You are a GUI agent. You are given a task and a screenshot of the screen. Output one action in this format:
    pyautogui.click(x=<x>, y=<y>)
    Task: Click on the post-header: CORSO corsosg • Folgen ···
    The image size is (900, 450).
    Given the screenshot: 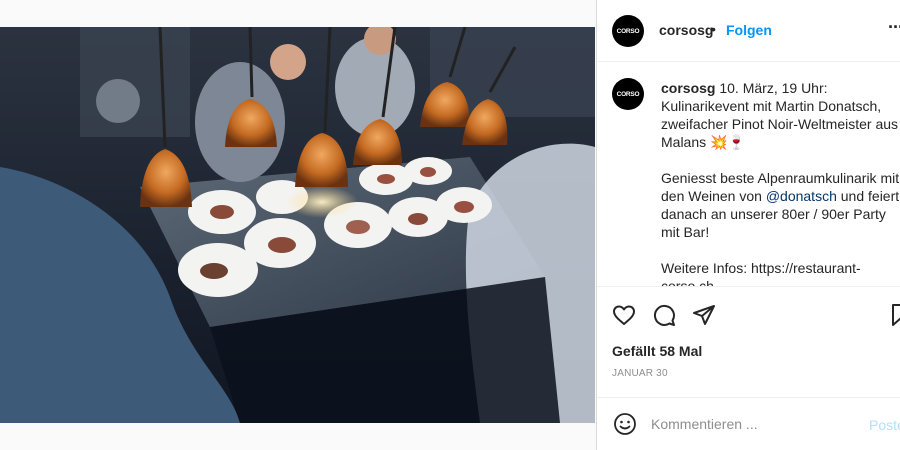 What is the action you would take?
    pyautogui.click(x=748, y=31)
    